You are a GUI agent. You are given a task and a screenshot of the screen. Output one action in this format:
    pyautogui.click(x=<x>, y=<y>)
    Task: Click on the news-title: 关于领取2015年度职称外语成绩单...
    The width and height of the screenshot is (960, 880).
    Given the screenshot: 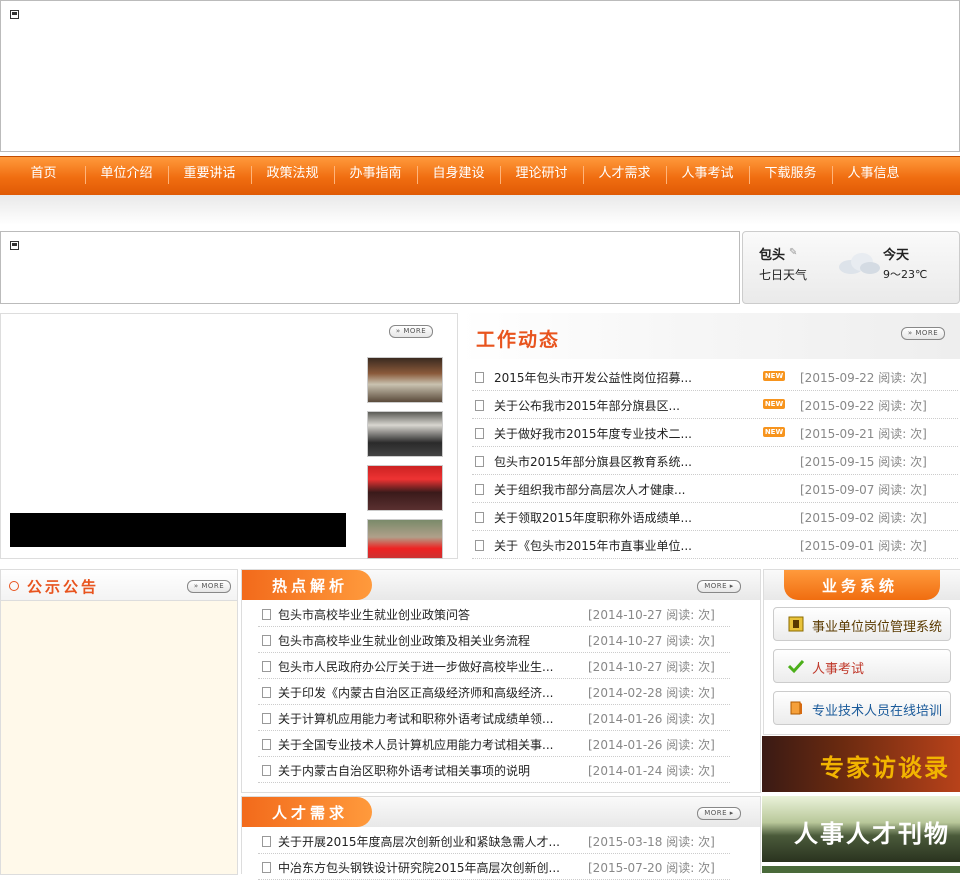 What is the action you would take?
    pyautogui.click(x=593, y=517)
    